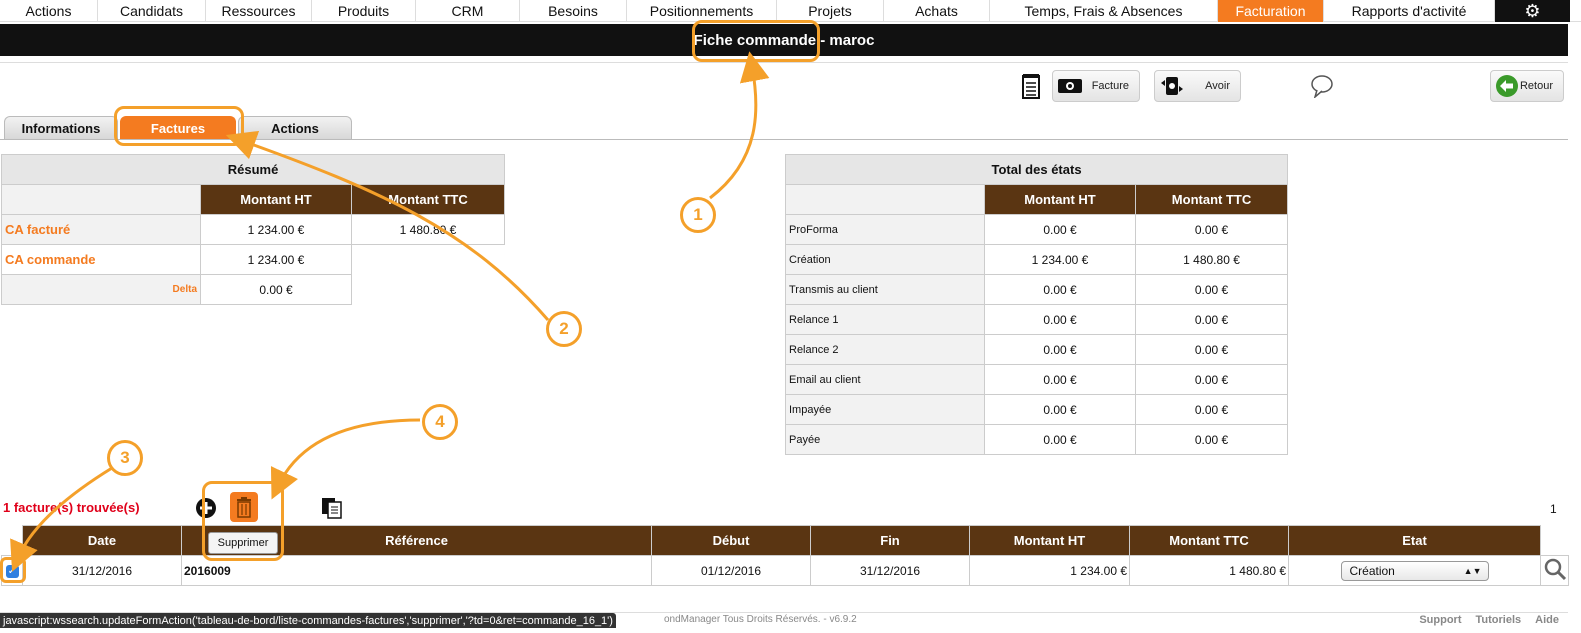  What do you see at coordinates (890, 570) in the screenshot?
I see `row-fin: 31/12/2016` at bounding box center [890, 570].